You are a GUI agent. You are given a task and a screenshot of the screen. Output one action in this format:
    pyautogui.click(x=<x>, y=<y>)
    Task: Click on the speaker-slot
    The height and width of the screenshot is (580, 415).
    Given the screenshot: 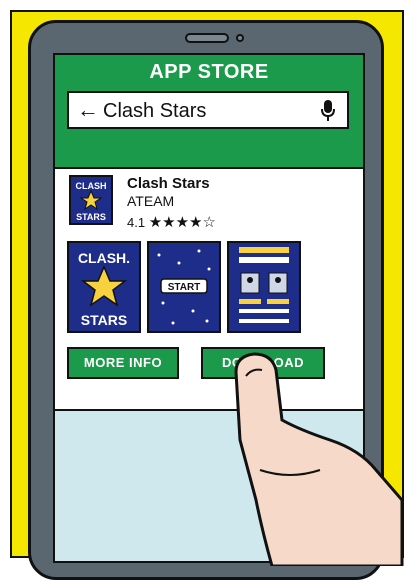 What is the action you would take?
    pyautogui.click(x=207, y=38)
    